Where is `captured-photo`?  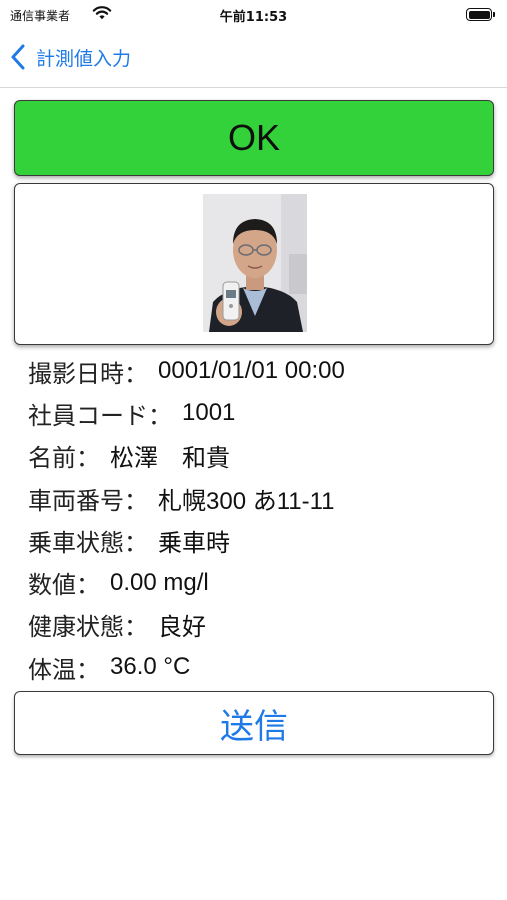 captured-photo is located at coordinates (255, 263).